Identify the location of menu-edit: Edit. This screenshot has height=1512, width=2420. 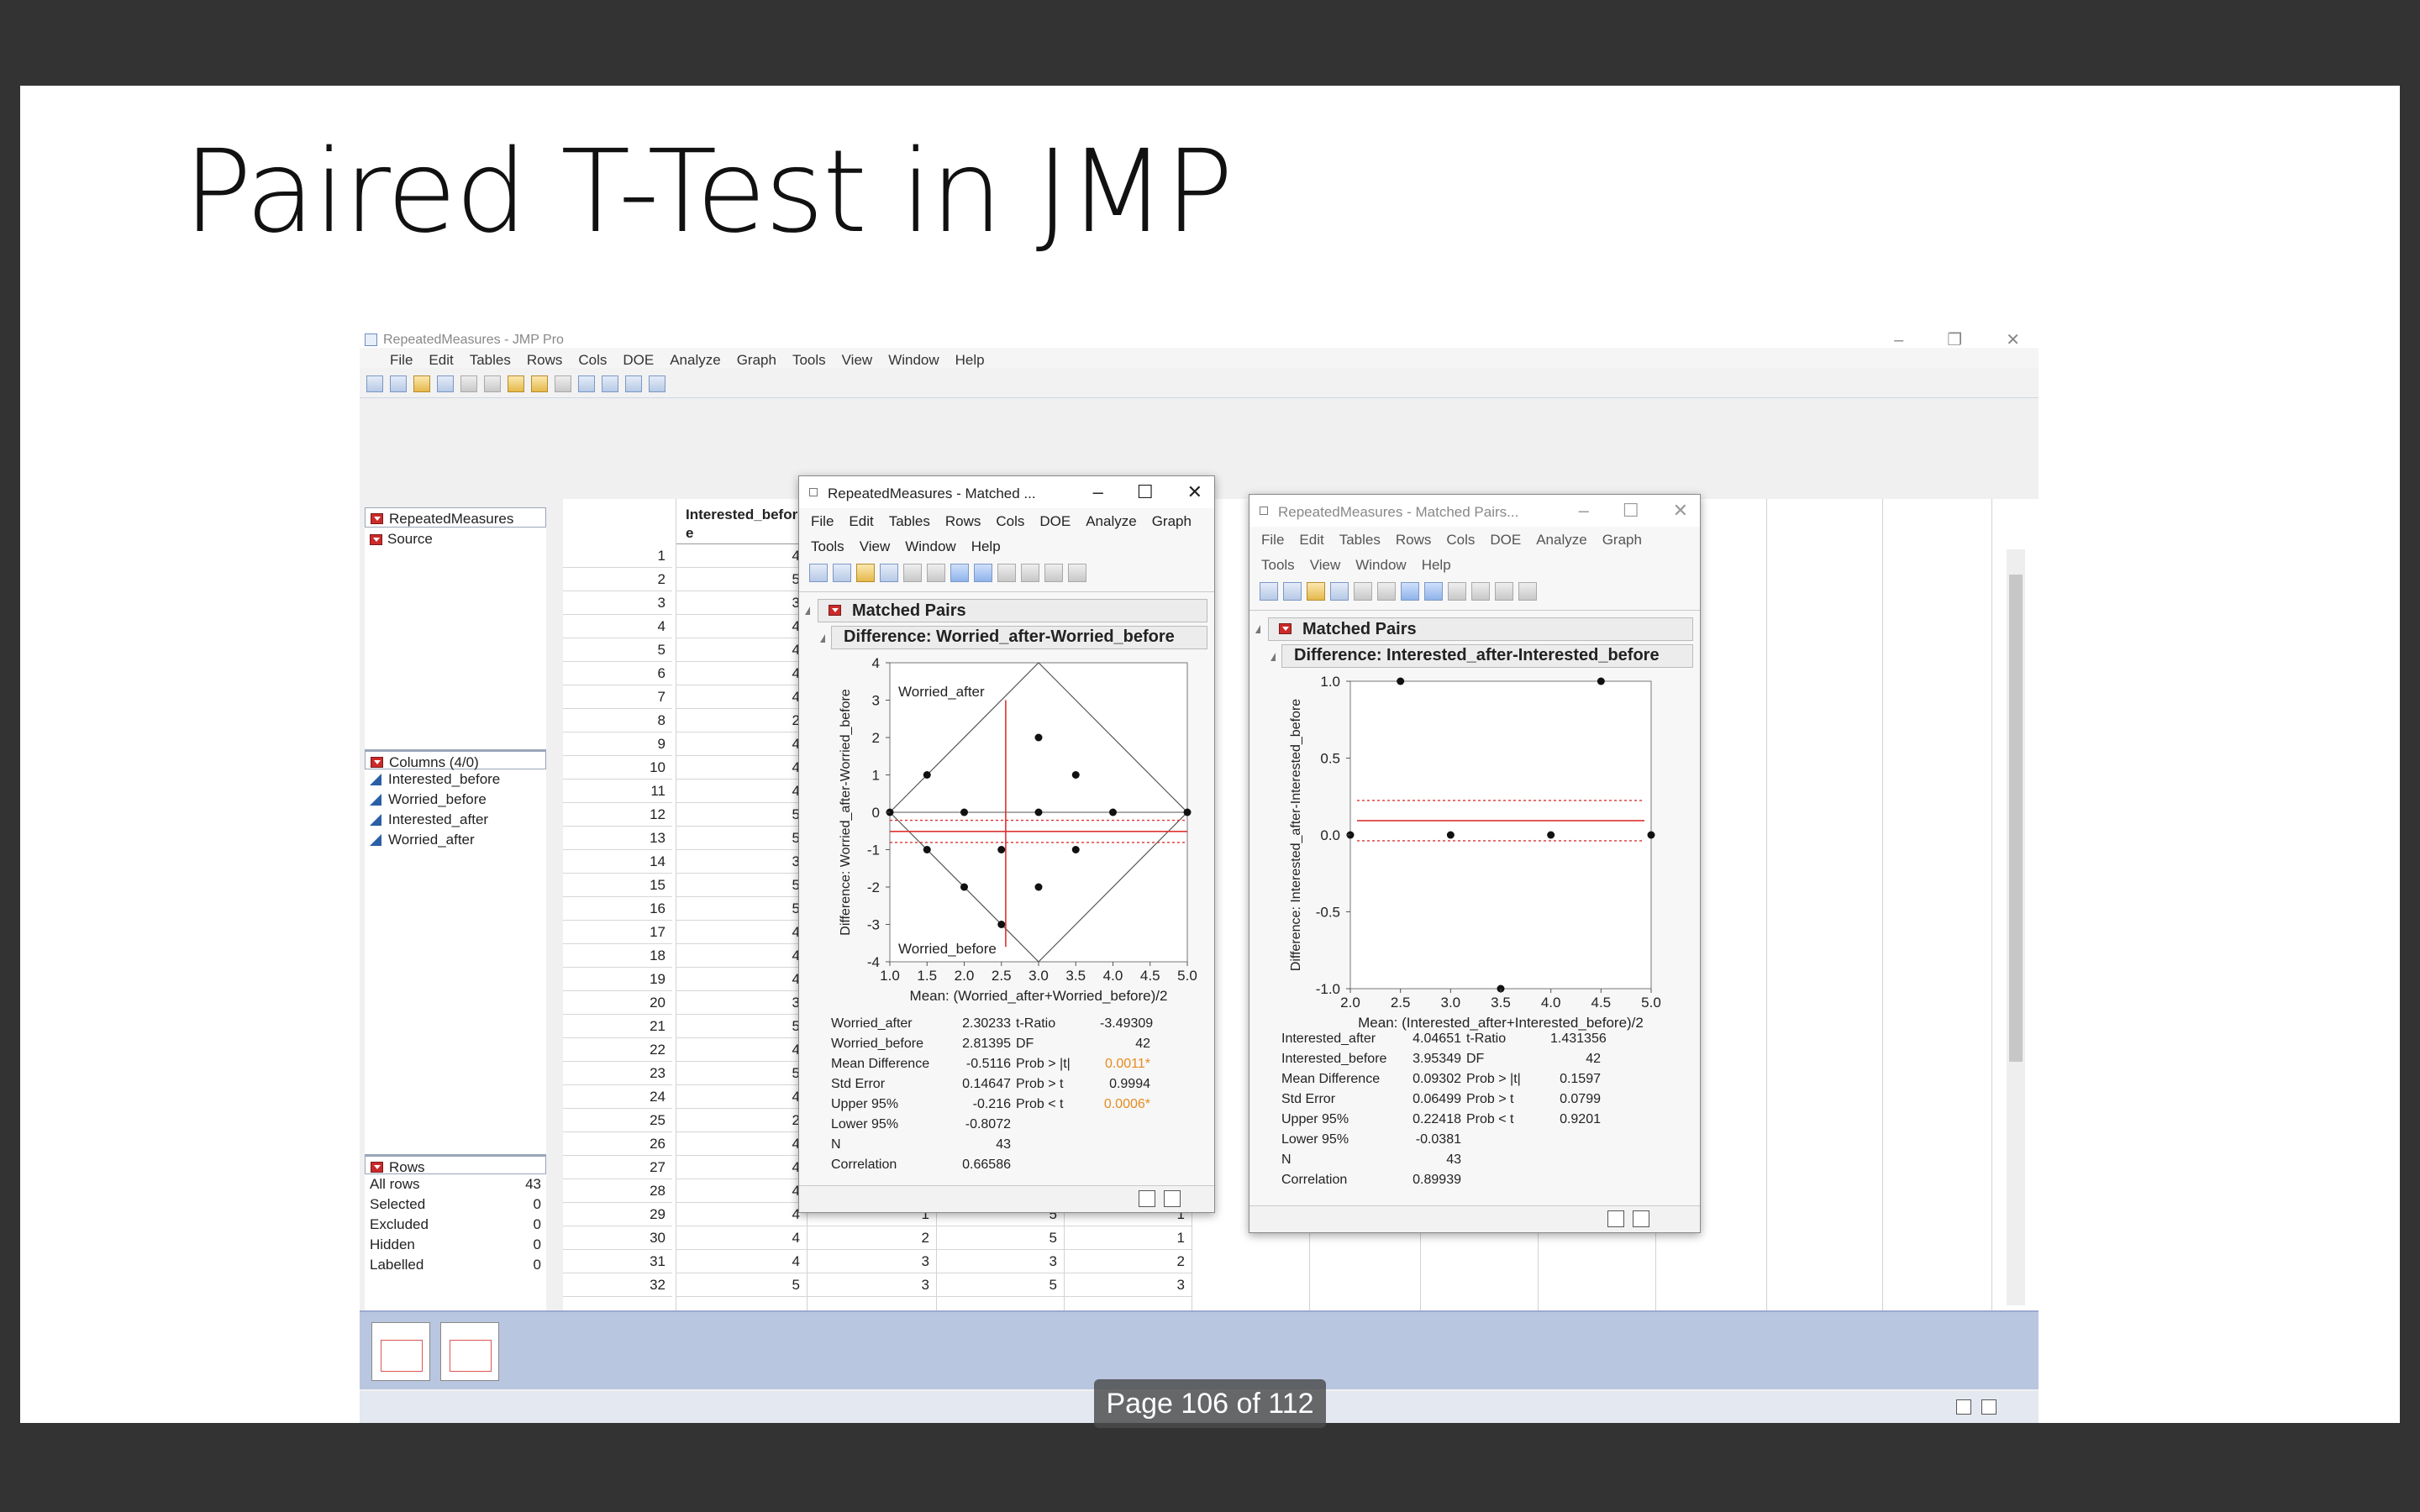
(441, 360).